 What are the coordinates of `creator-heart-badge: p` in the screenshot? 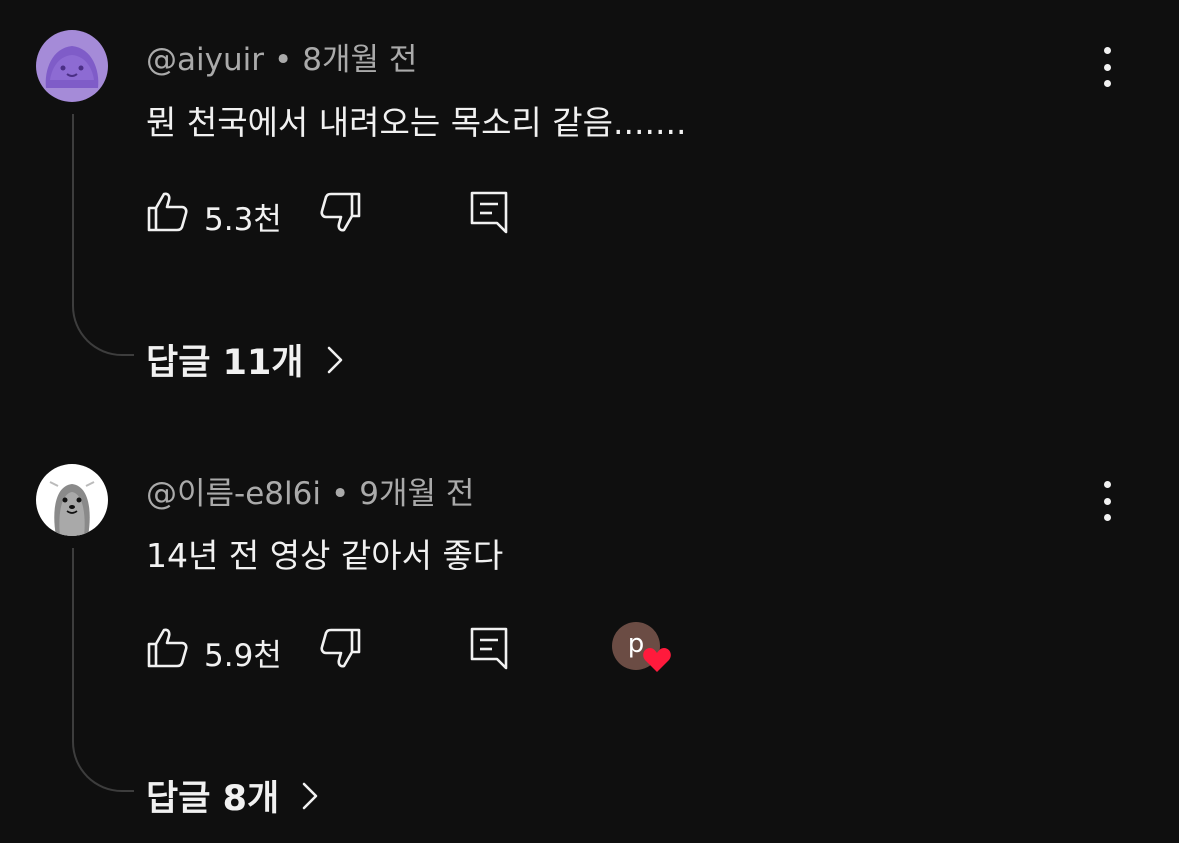 It's located at (643, 650).